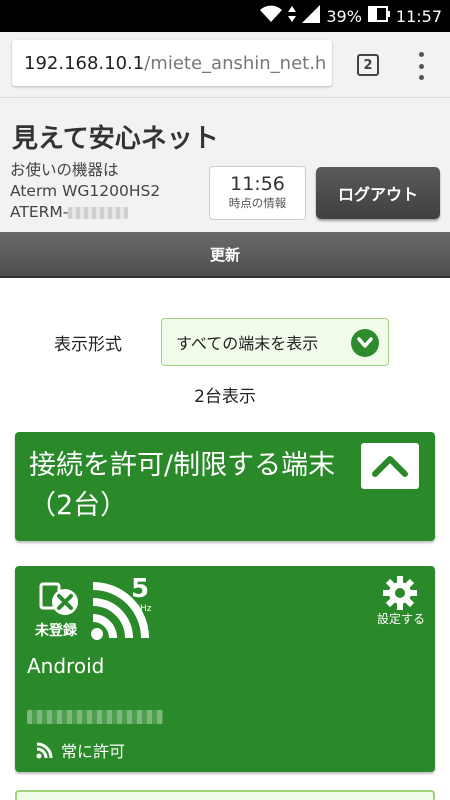 The height and width of the screenshot is (800, 450). Describe the element at coordinates (61, 602) in the screenshot. I see `unregistered-device-icon` at that location.